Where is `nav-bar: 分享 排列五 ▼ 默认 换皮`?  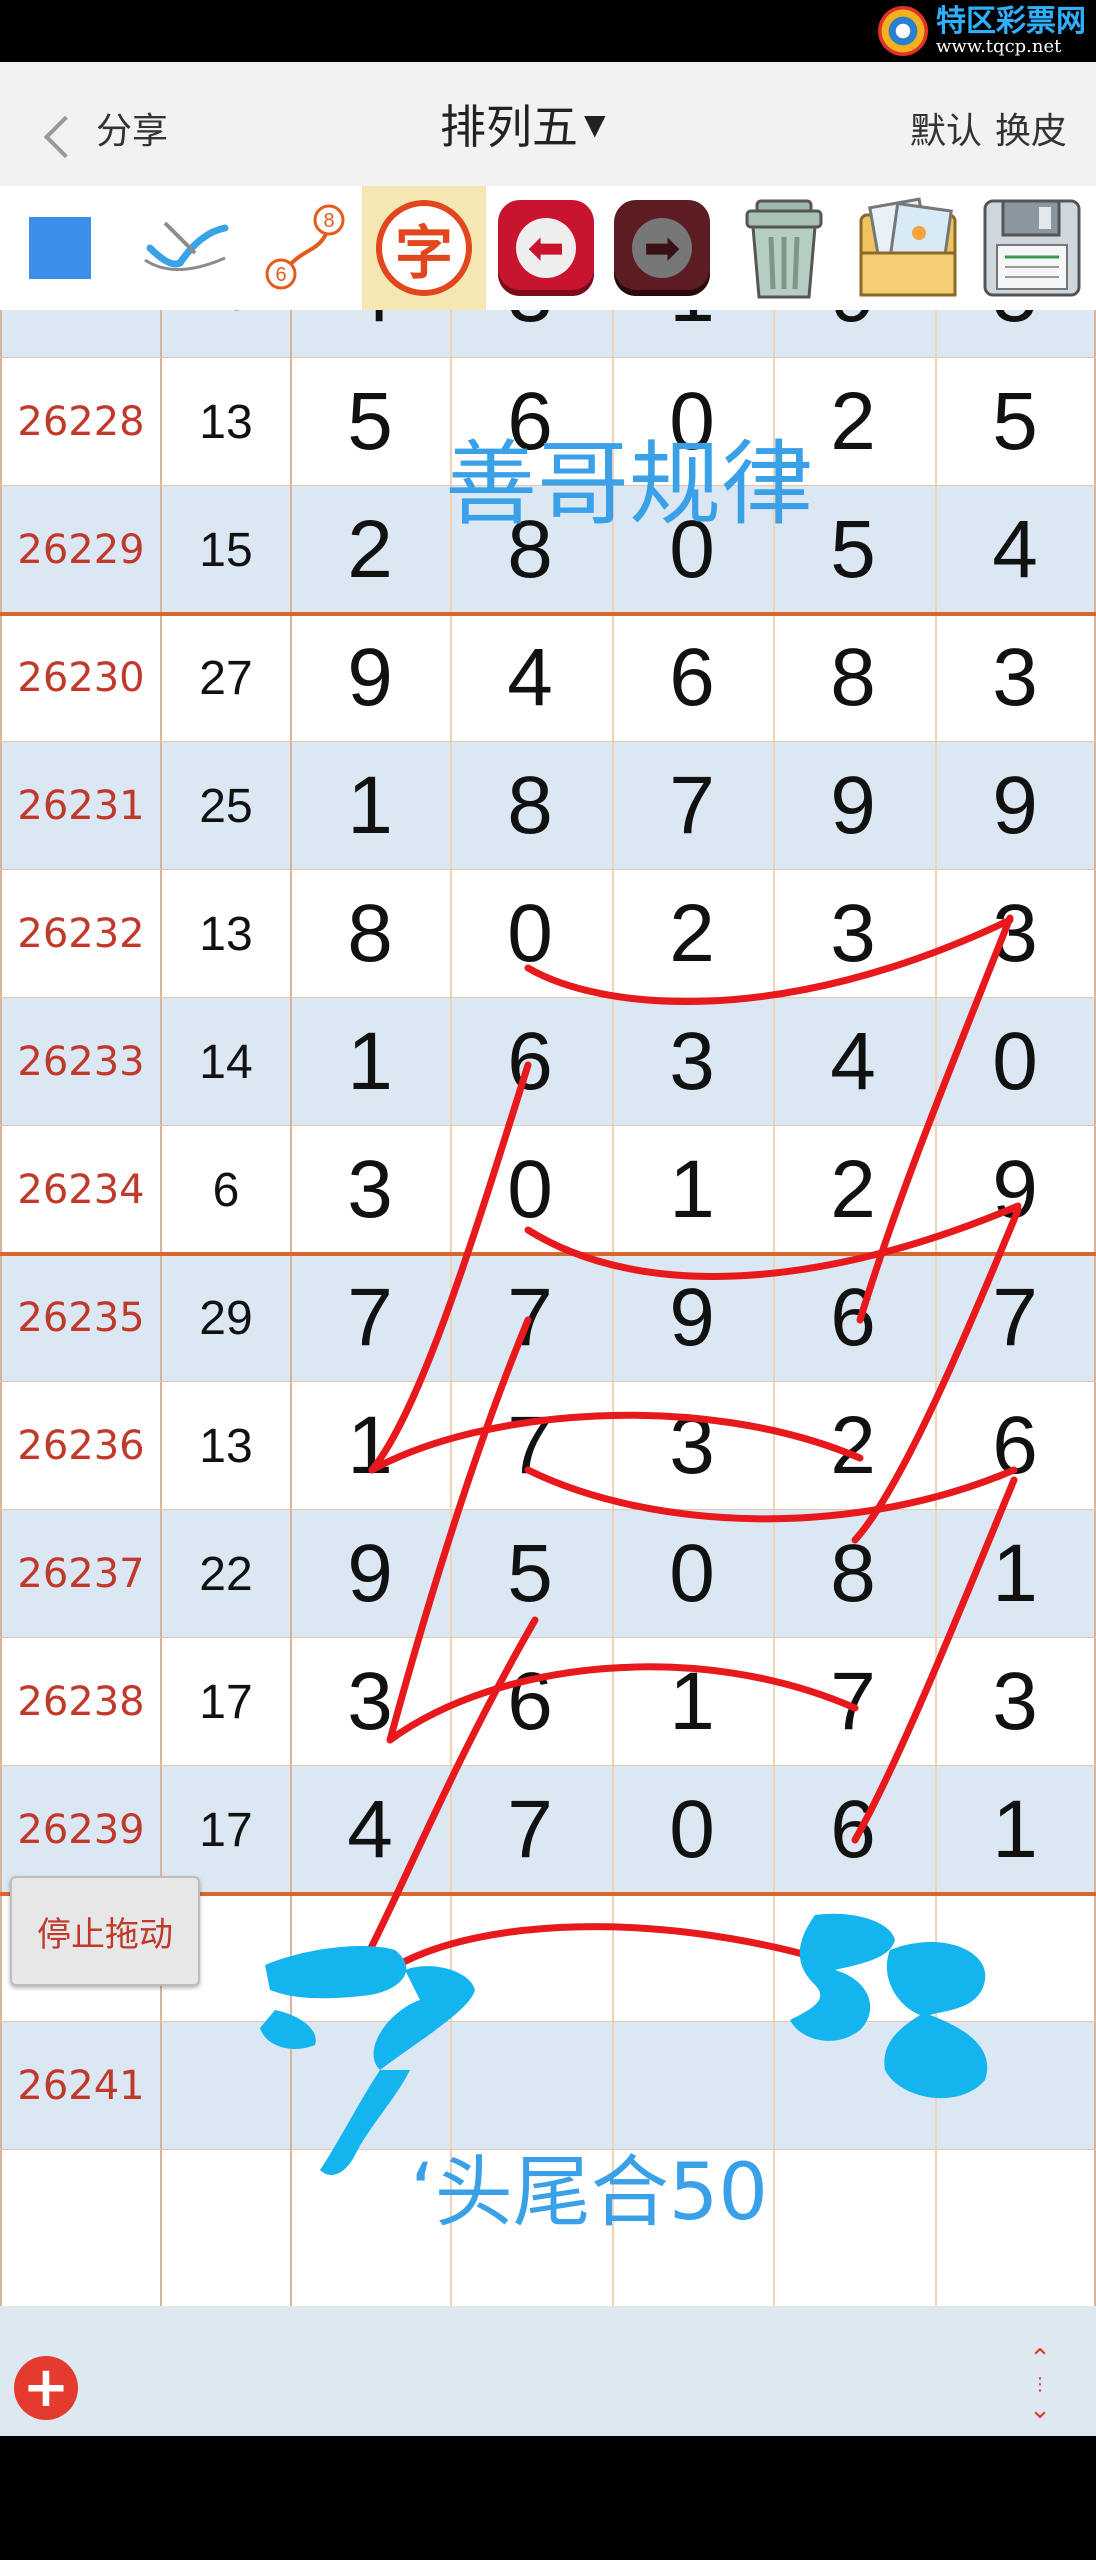 nav-bar: 分享 排列五 ▼ 默认 换皮 is located at coordinates (548, 124).